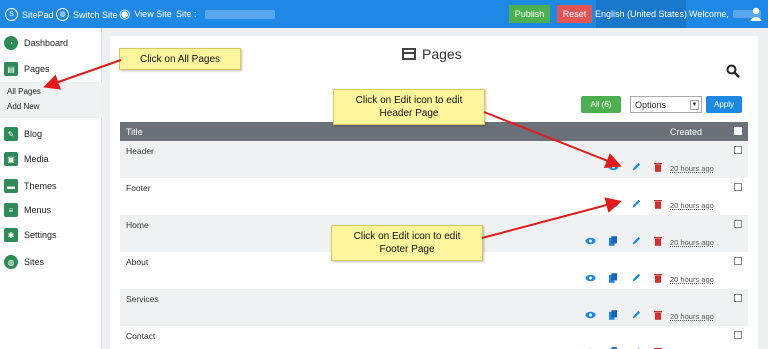  I want to click on sitepad-logo-icon: S, so click(11, 14).